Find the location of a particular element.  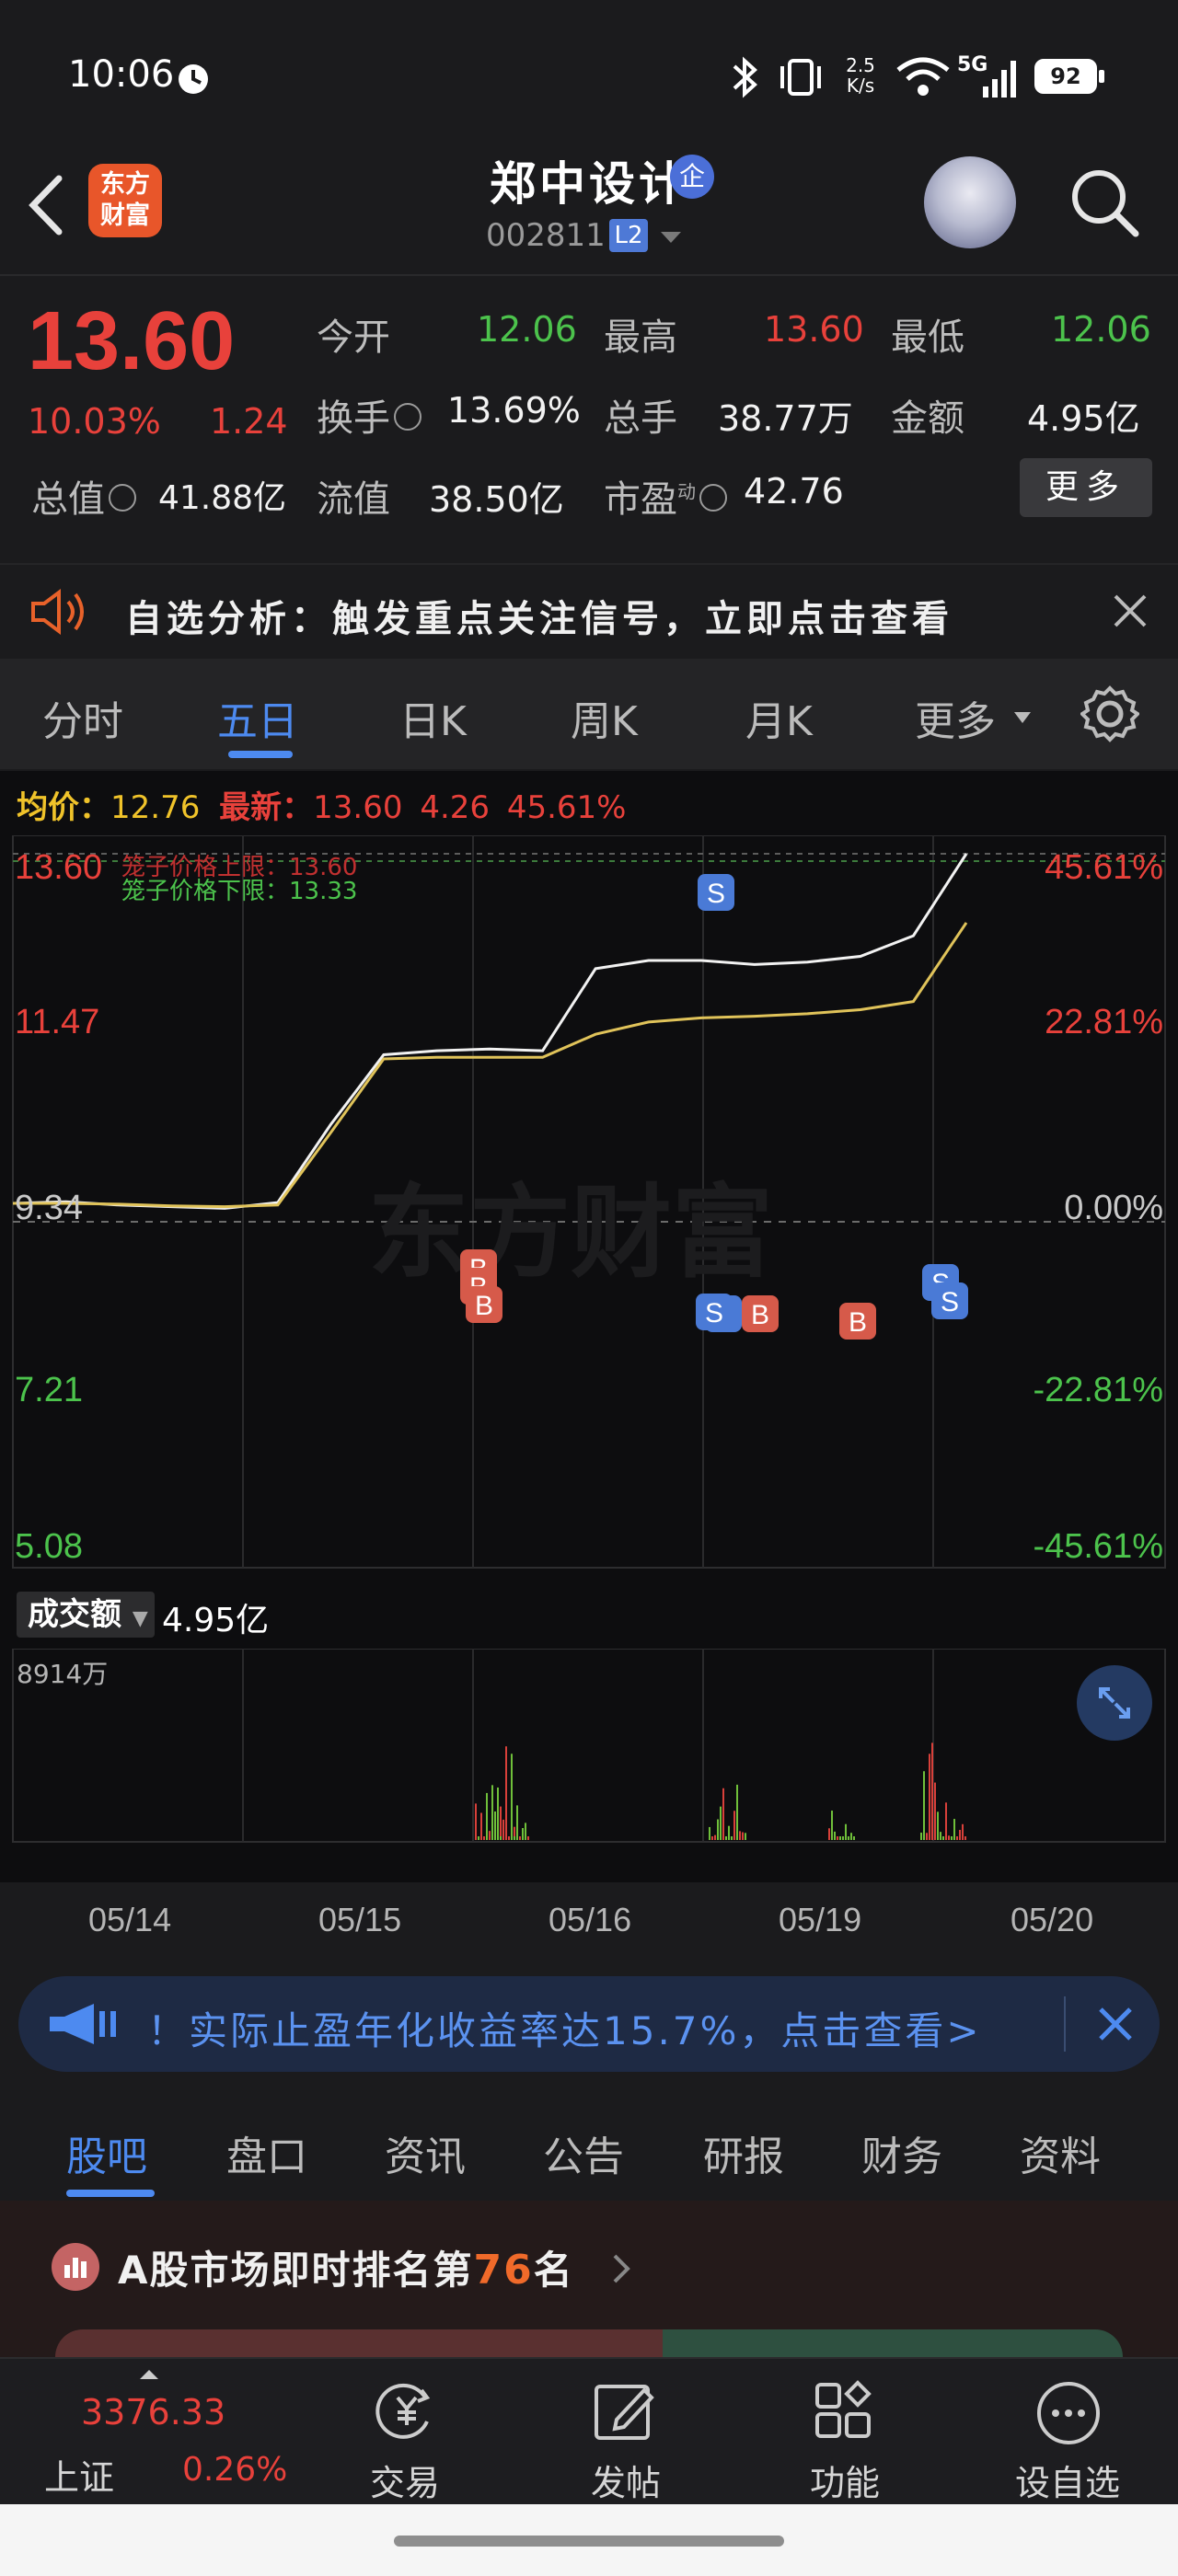

market-rank-card: A股市场即时排名第76名 is located at coordinates (589, 2283).